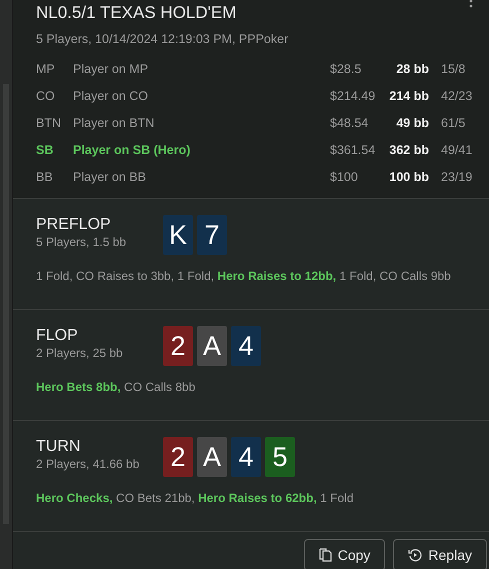 This screenshot has height=569, width=489. Describe the element at coordinates (344, 177) in the screenshot. I see `player-stack: $100` at that location.